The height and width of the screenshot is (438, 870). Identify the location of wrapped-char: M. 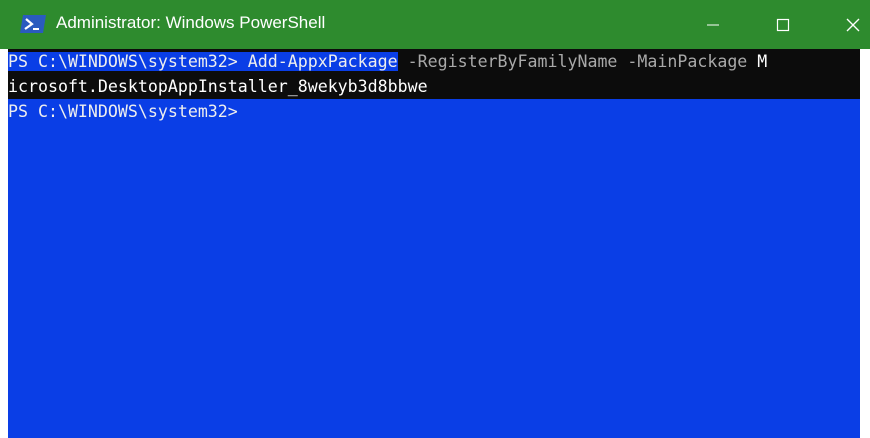
(762, 61).